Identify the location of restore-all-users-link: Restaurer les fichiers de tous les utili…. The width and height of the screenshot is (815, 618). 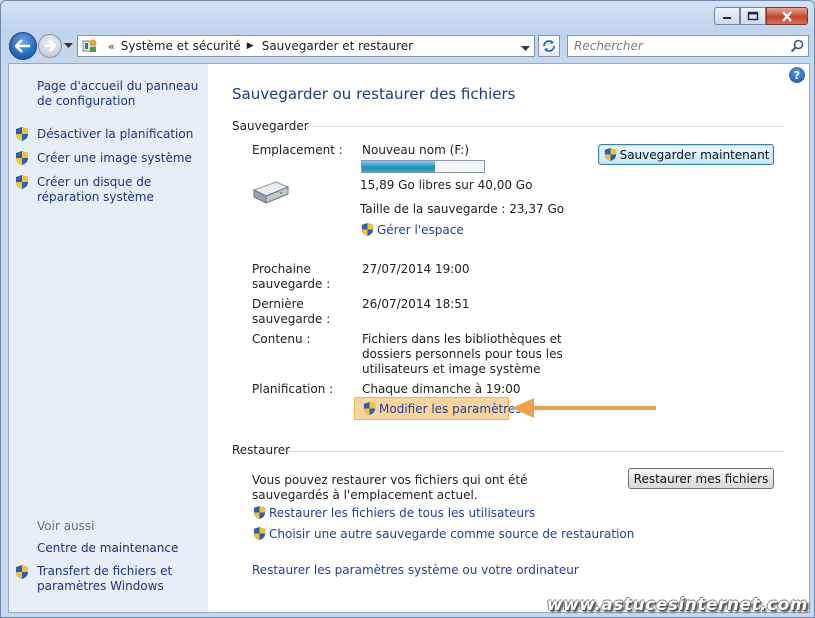
(393, 513).